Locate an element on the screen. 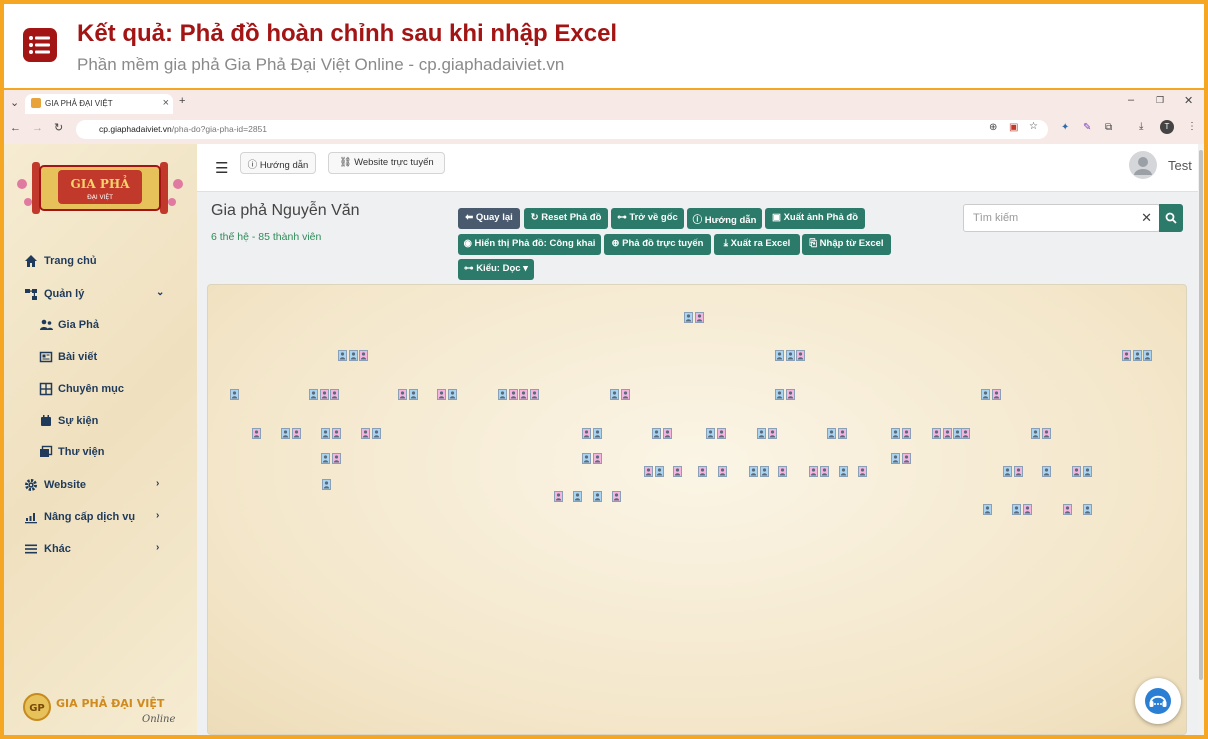  close-tab-icon: × is located at coordinates (166, 103).